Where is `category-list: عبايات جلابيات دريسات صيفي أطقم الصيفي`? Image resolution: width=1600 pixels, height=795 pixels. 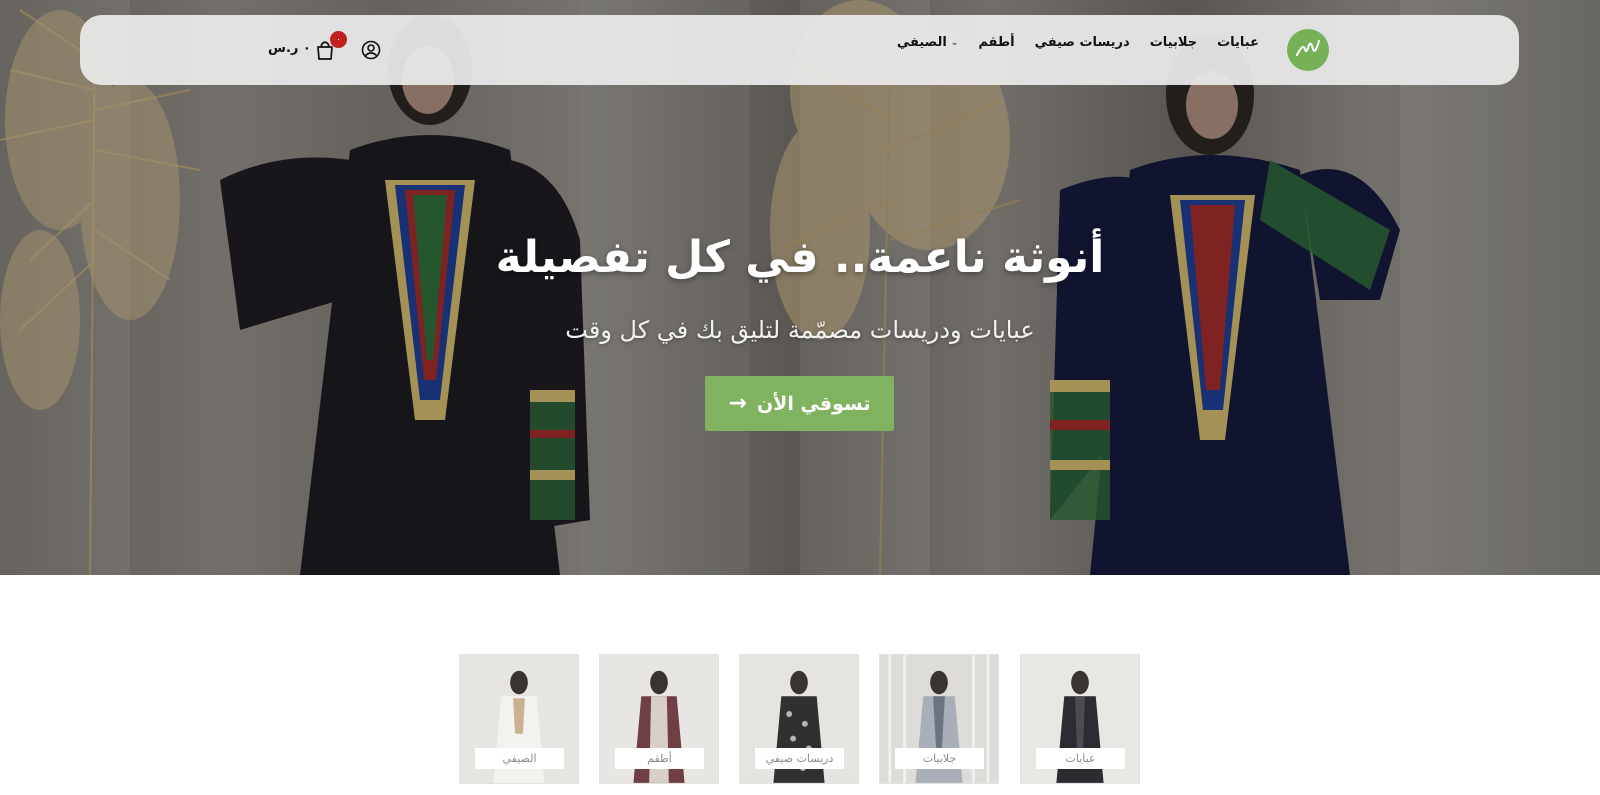
category-list: عبايات جلابيات دريسات صيفي أطقم الصيفي is located at coordinates (799, 719).